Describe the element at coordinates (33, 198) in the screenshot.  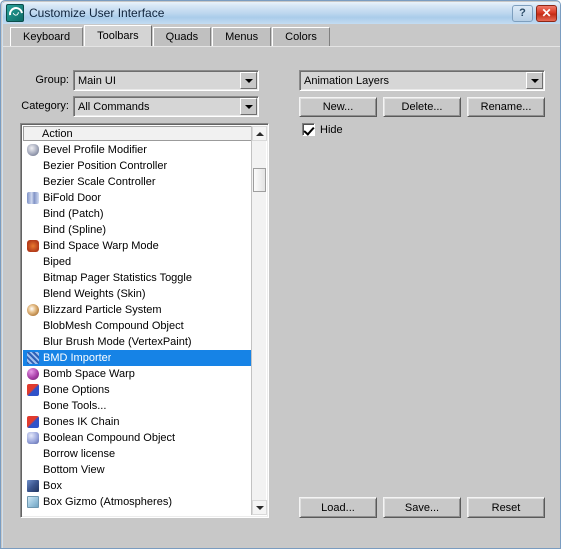
I see `door-icon` at that location.